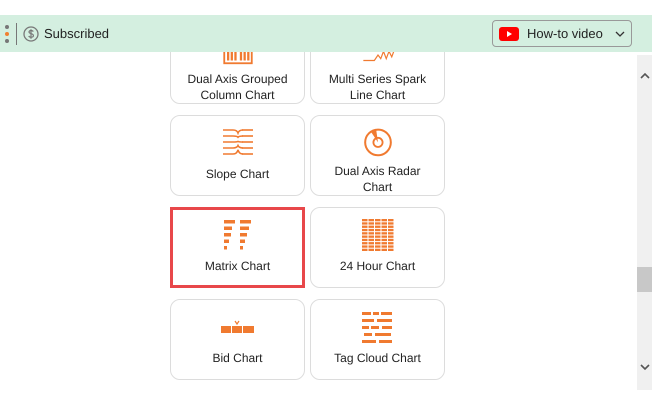  Describe the element at coordinates (237, 87) in the screenshot. I see `card-label: Dual Axis Grouped Column Chart` at that location.